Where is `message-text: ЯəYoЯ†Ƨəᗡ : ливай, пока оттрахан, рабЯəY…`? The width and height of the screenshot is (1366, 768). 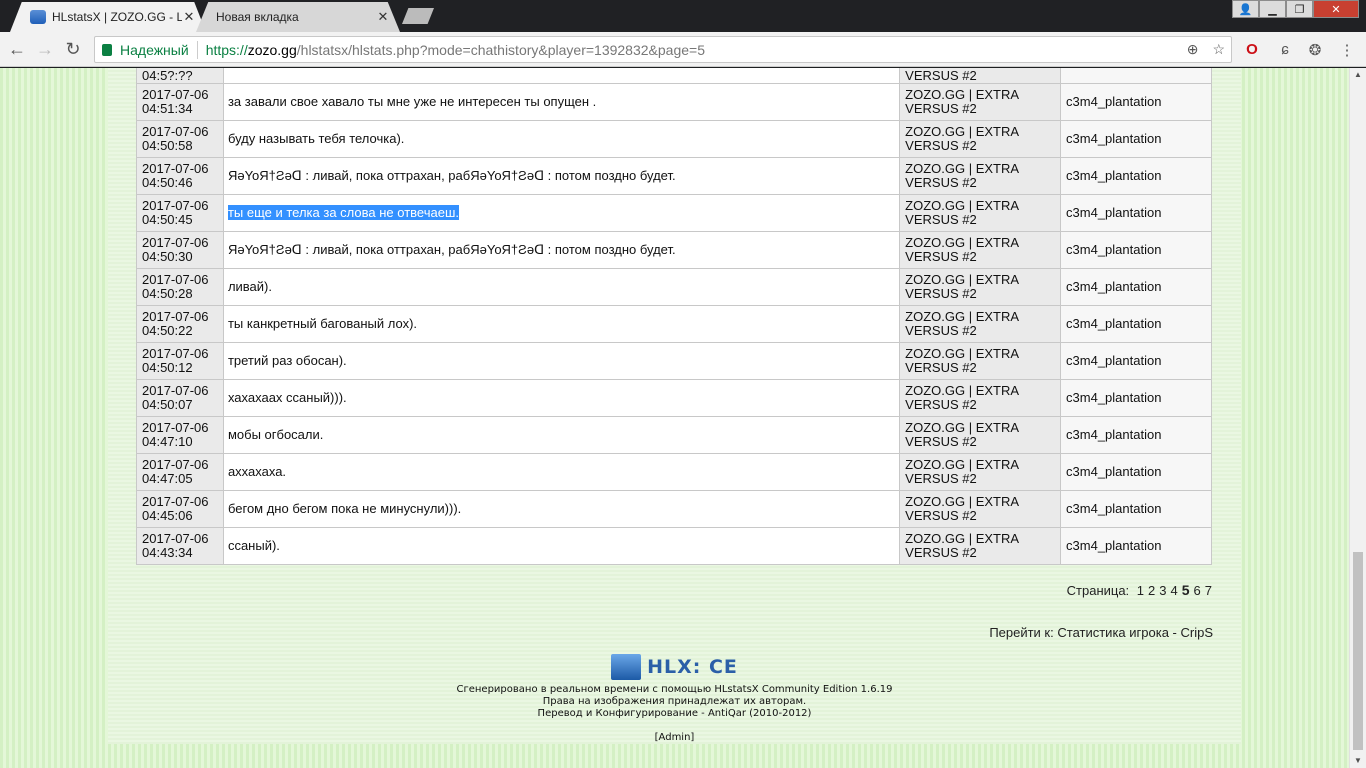 message-text: ЯəYoЯ†Ƨəᗡ : ливай, пока оттрахан, рабЯəY… is located at coordinates (451, 249).